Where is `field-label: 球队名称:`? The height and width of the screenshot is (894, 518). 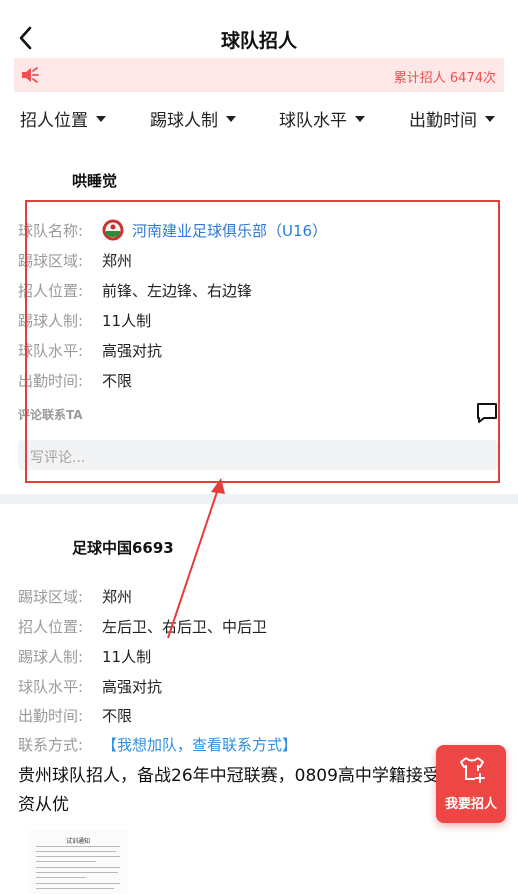 field-label: 球队名称: is located at coordinates (51, 231).